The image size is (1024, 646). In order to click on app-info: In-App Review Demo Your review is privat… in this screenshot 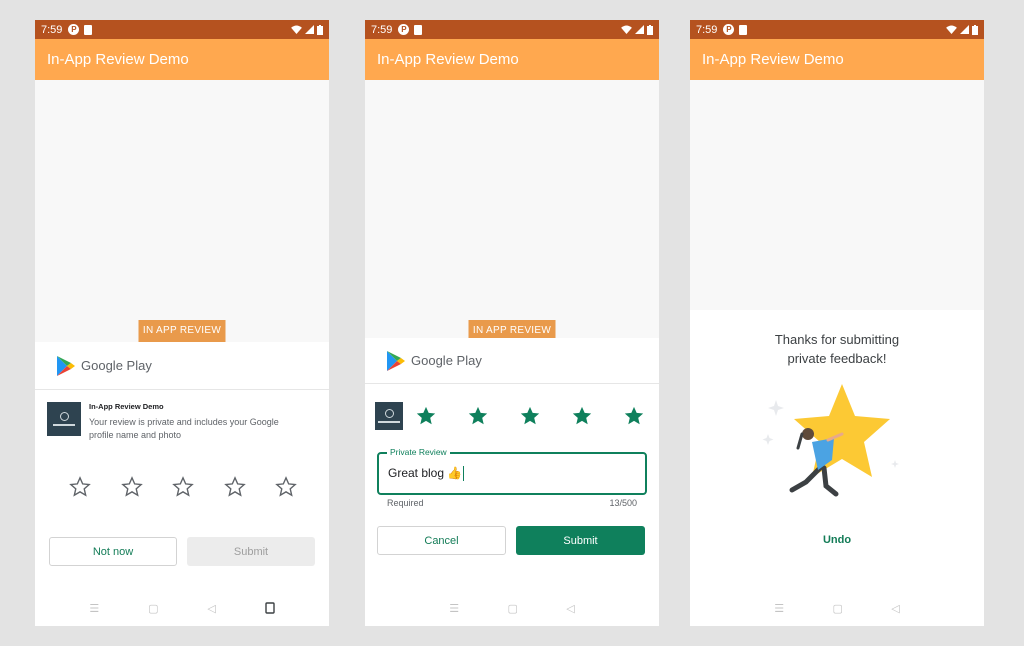, I will do `click(182, 416)`.